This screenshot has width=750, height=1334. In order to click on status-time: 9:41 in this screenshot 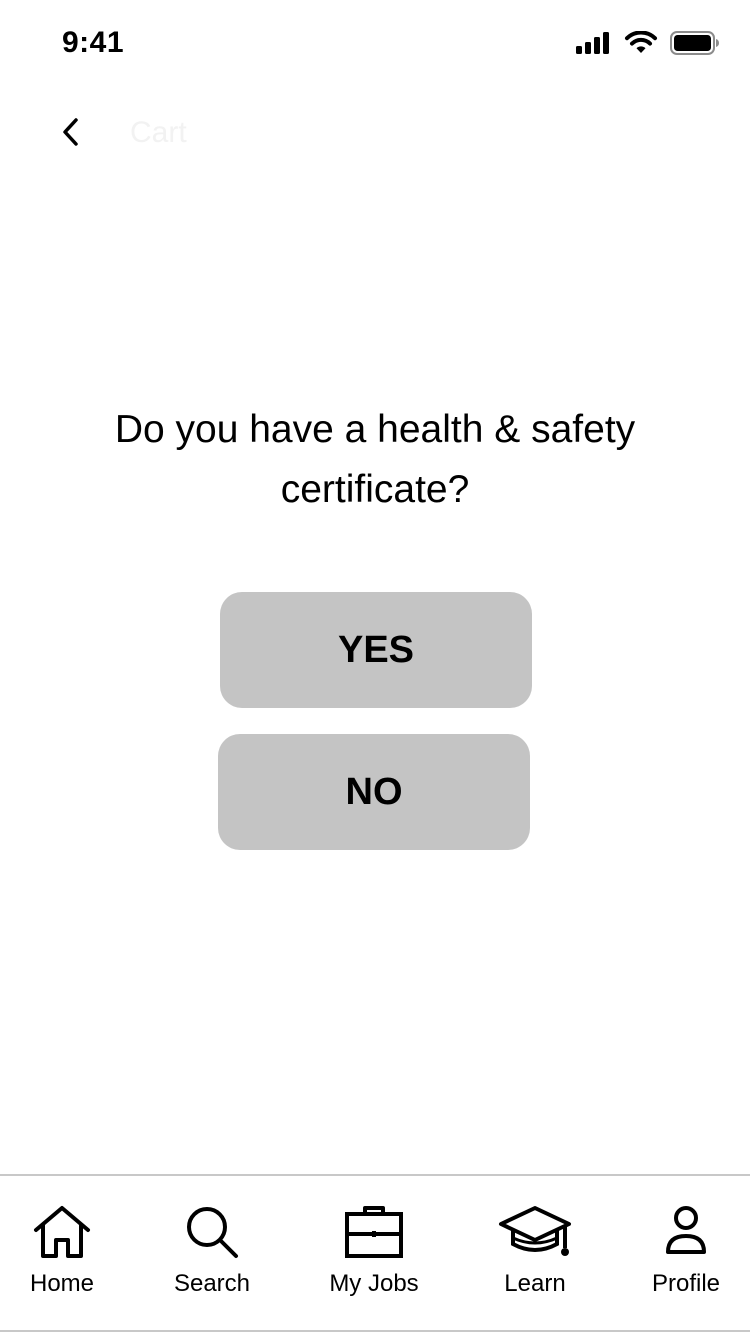, I will do `click(93, 42)`.